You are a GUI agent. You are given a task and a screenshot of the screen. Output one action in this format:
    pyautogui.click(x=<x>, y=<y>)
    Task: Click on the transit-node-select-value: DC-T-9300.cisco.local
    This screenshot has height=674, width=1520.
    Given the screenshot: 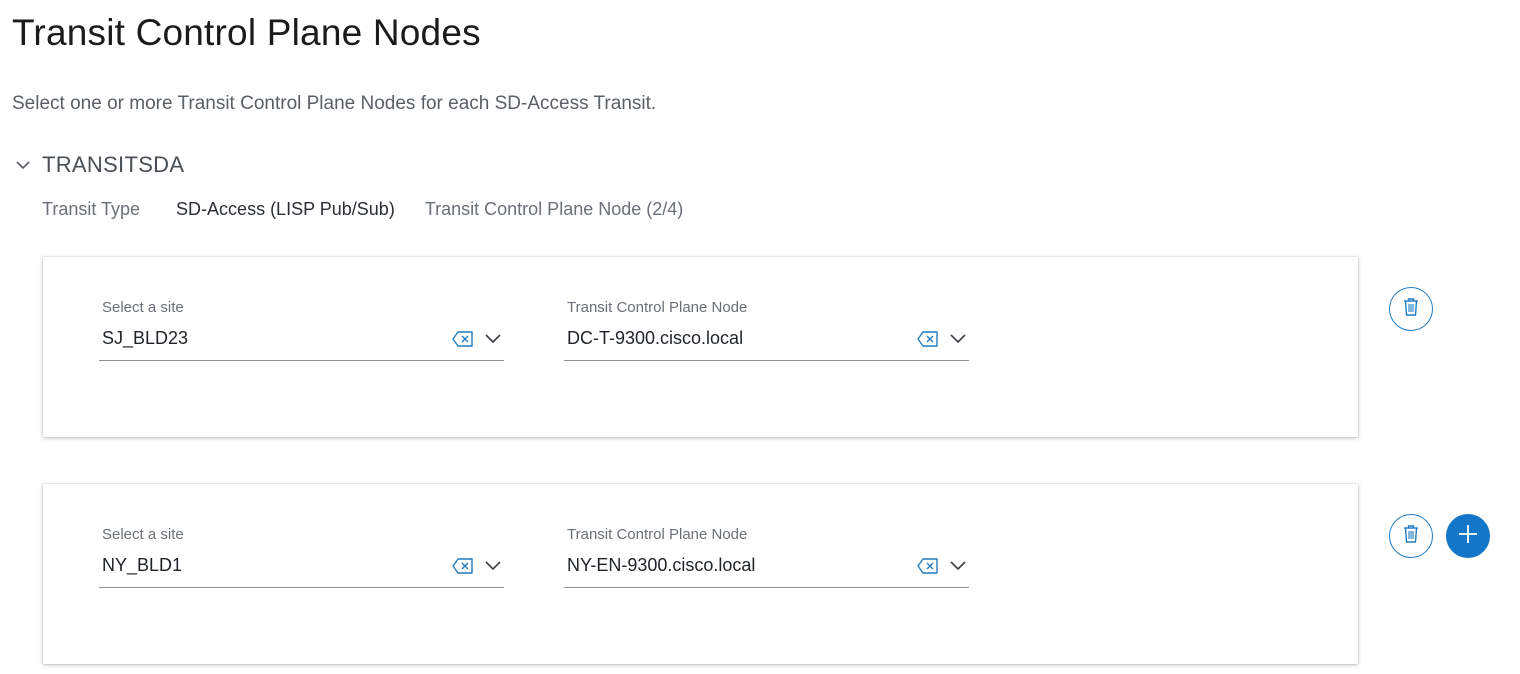 What is the action you would take?
    pyautogui.click(x=655, y=338)
    